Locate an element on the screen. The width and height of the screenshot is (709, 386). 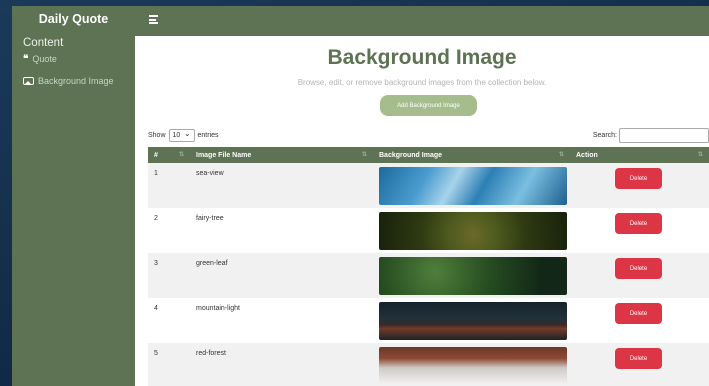
sidebar-item-label: Quote is located at coordinates (44, 59).